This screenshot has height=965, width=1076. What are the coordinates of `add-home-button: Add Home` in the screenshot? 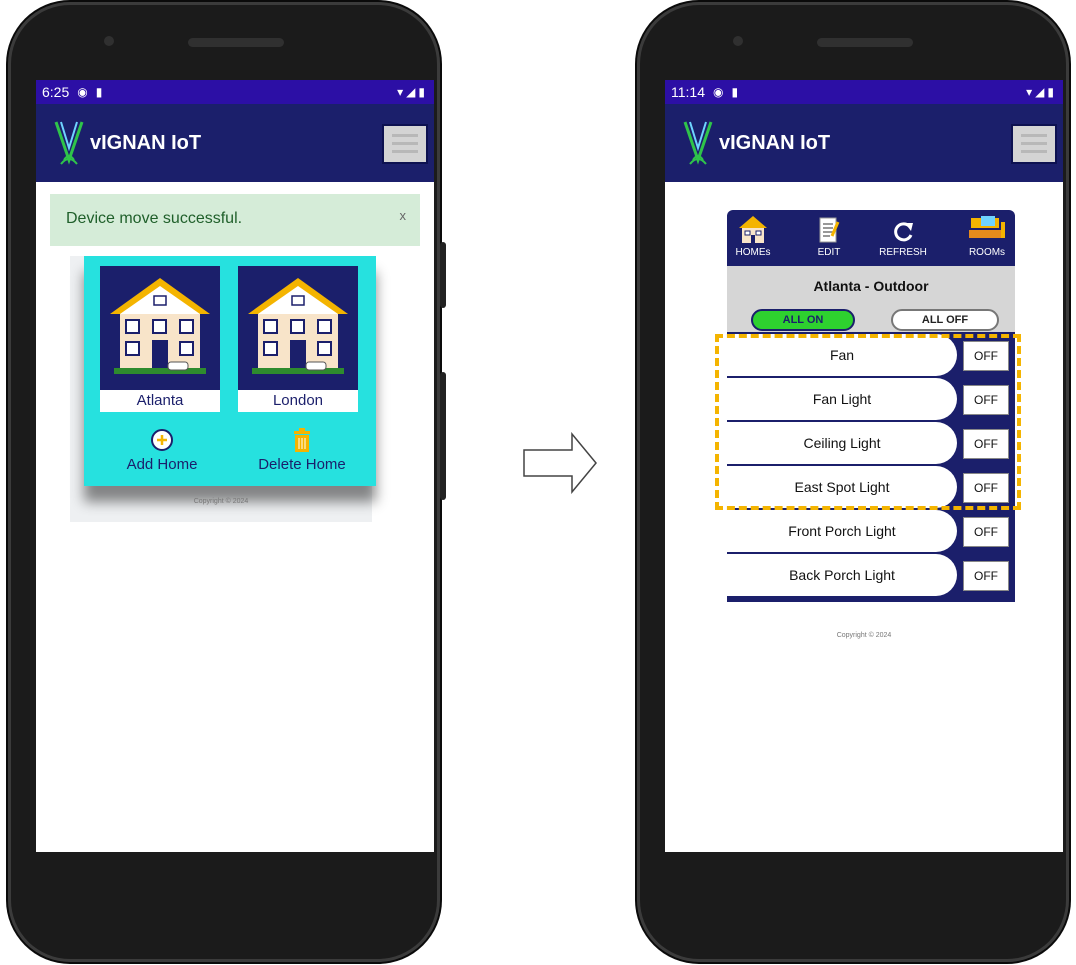 It's located at (162, 450).